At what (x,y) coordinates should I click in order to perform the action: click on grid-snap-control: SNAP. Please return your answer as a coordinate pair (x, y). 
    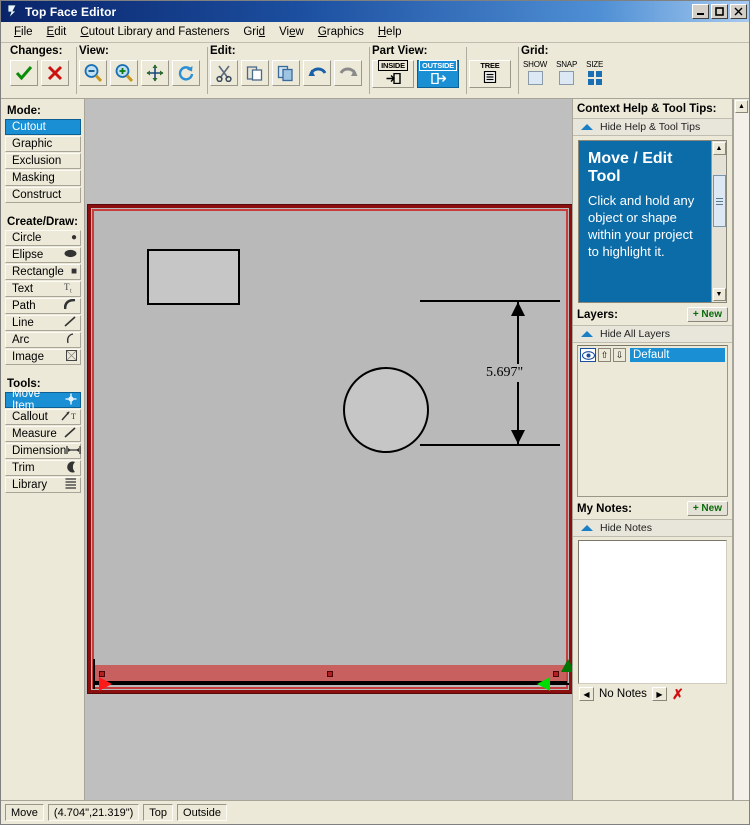
    Looking at the image, I should click on (566, 72).